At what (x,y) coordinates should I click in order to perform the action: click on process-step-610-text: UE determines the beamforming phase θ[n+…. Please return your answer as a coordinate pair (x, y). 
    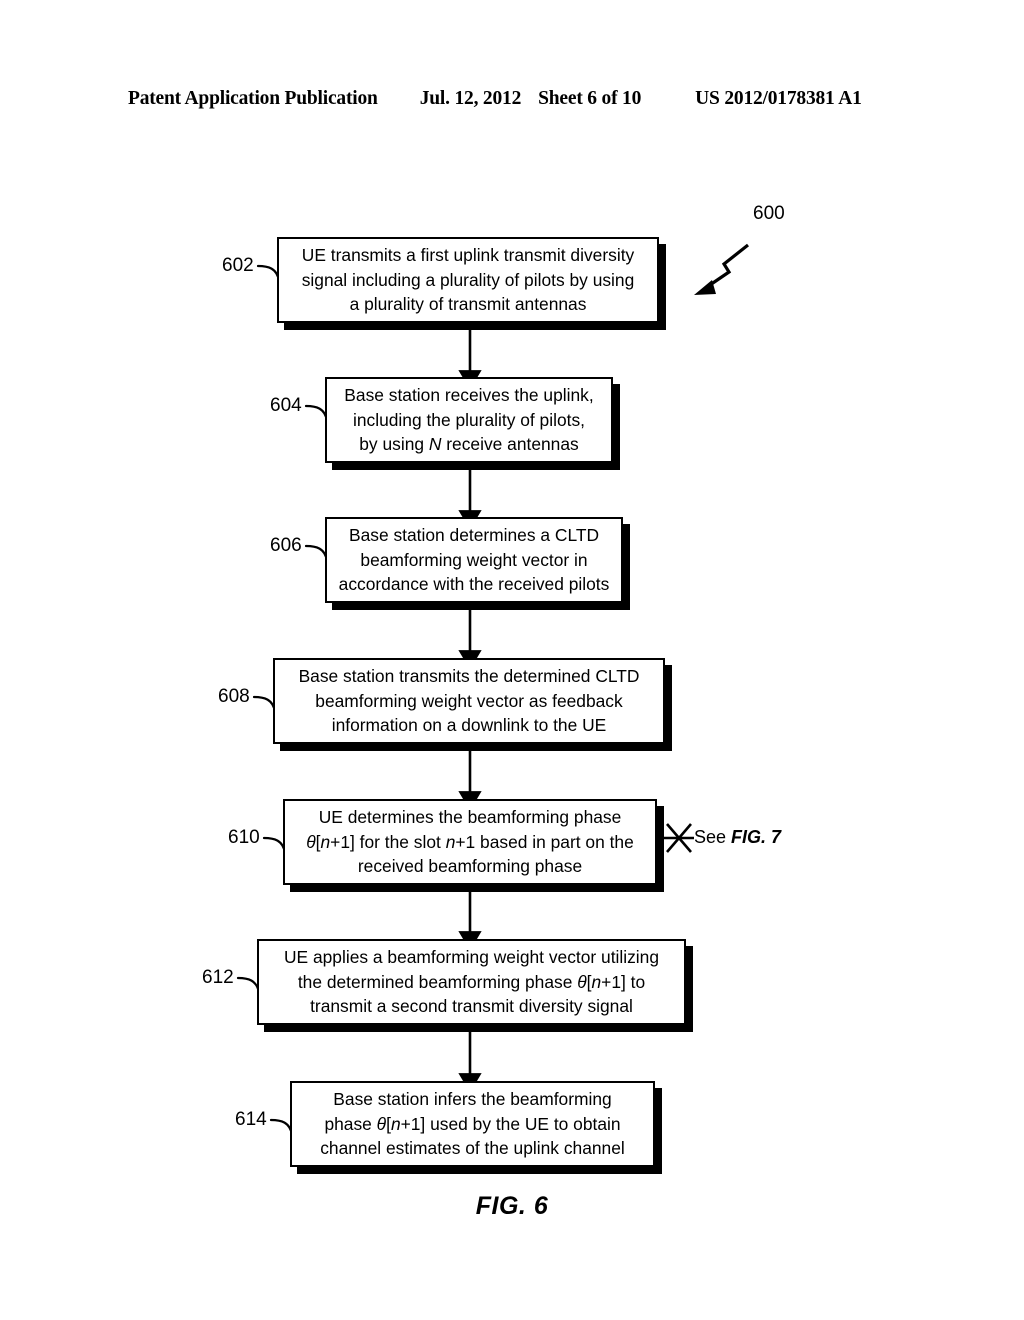
    Looking at the image, I should click on (470, 841).